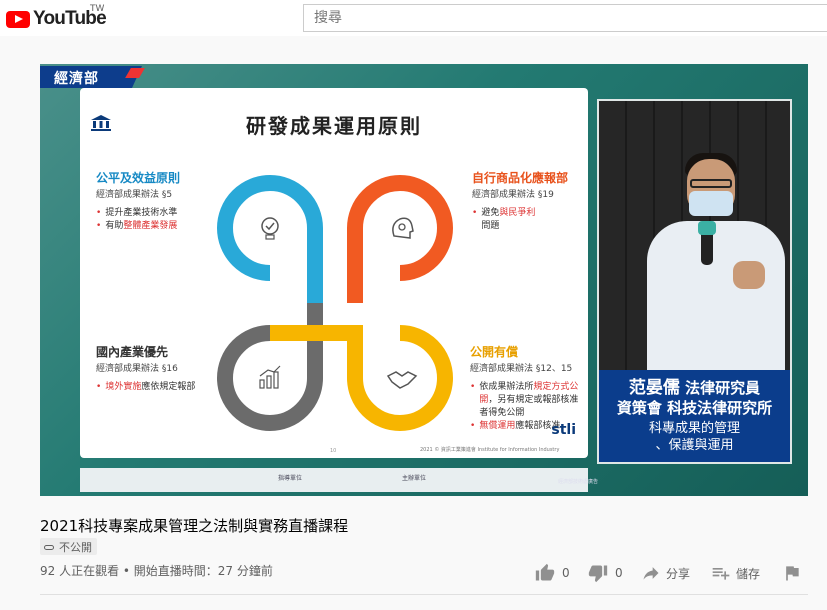  Describe the element at coordinates (403, 228) in the screenshot. I see `head-gear-icon` at that location.